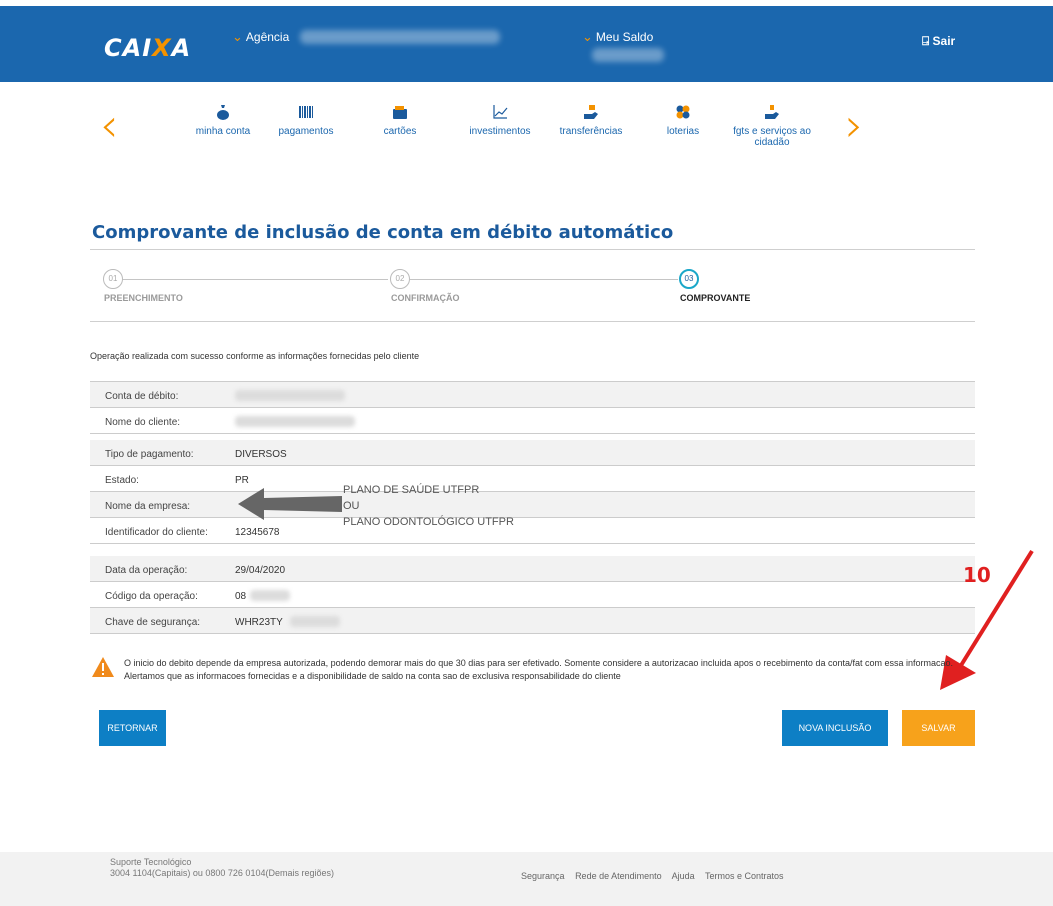 The image size is (1053, 906). What do you see at coordinates (132, 728) in the screenshot?
I see `retornar-button: RETORNAR` at bounding box center [132, 728].